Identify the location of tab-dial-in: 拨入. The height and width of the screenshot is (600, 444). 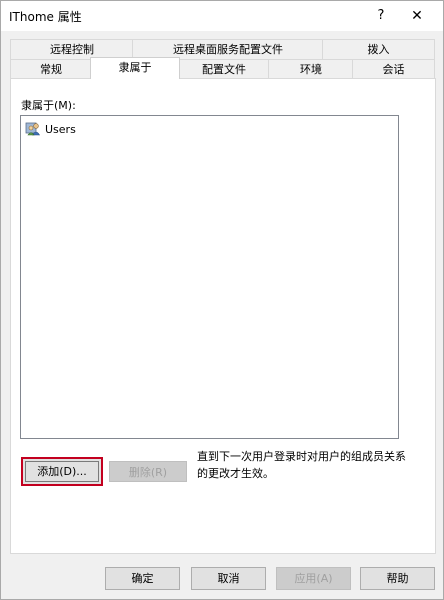
(378, 49).